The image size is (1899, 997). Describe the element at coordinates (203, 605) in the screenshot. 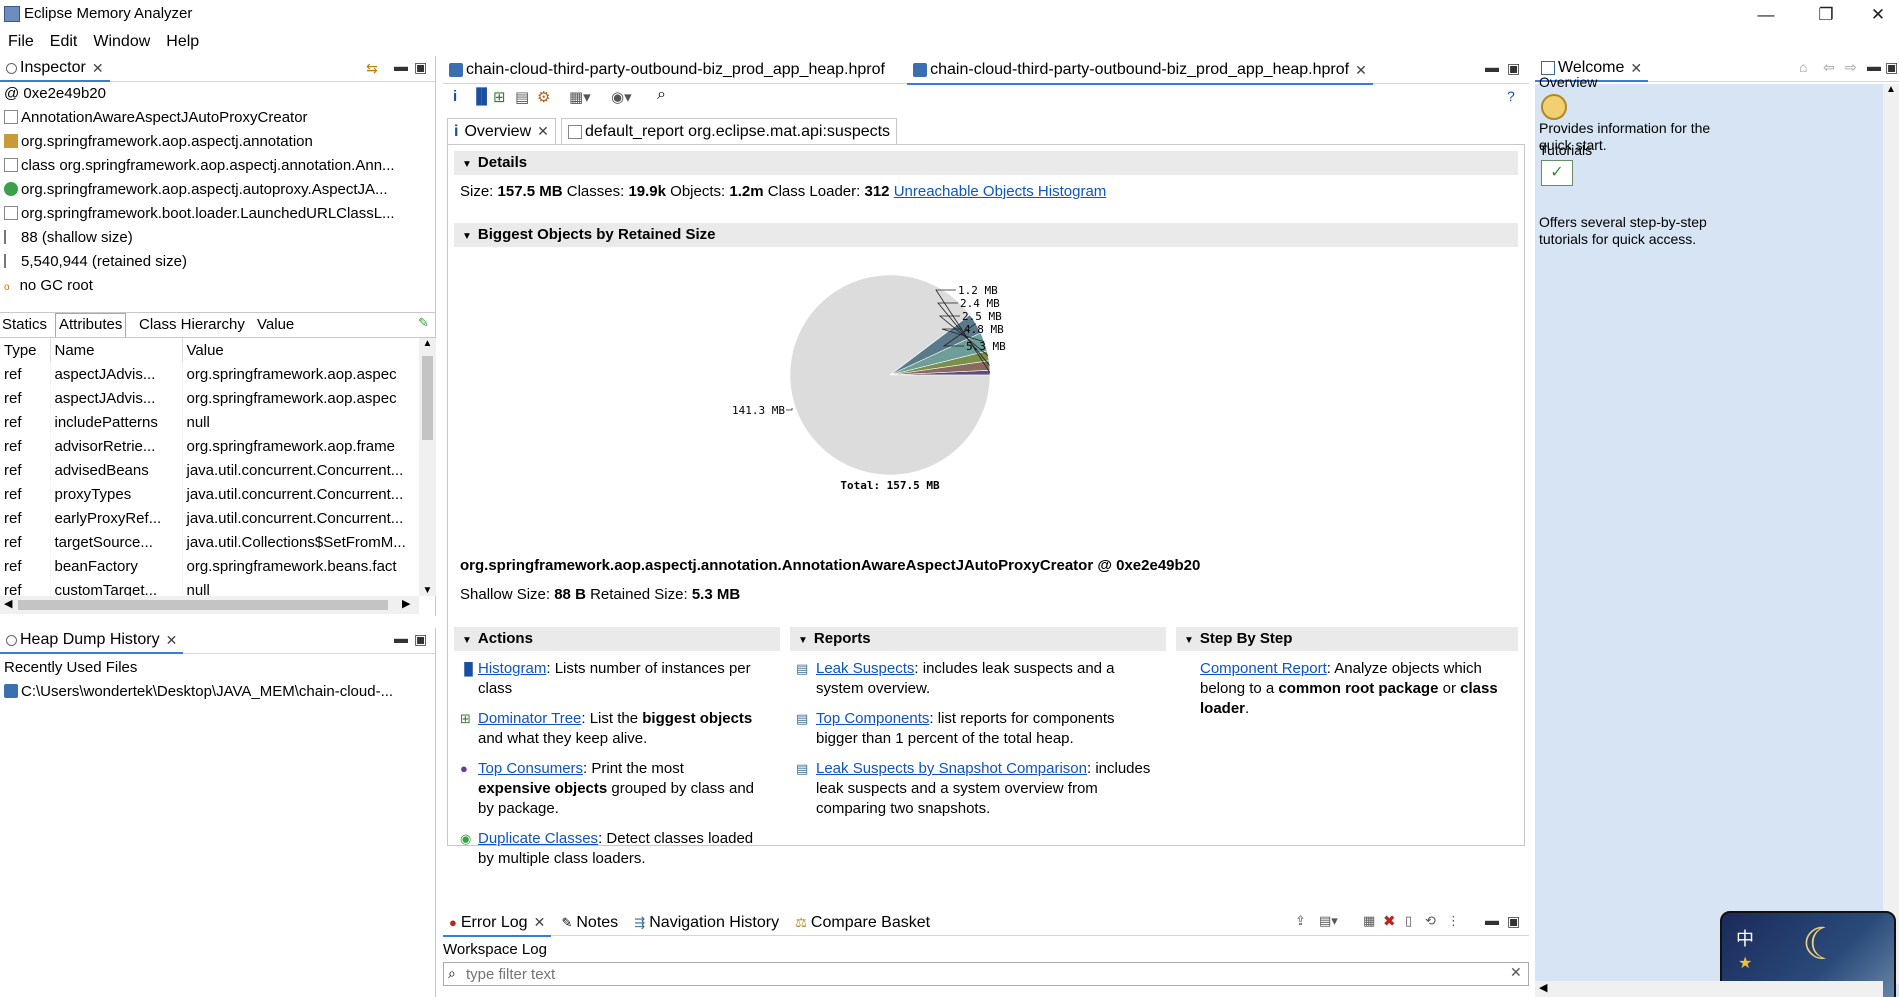

I see `hscroll-thumb` at that location.